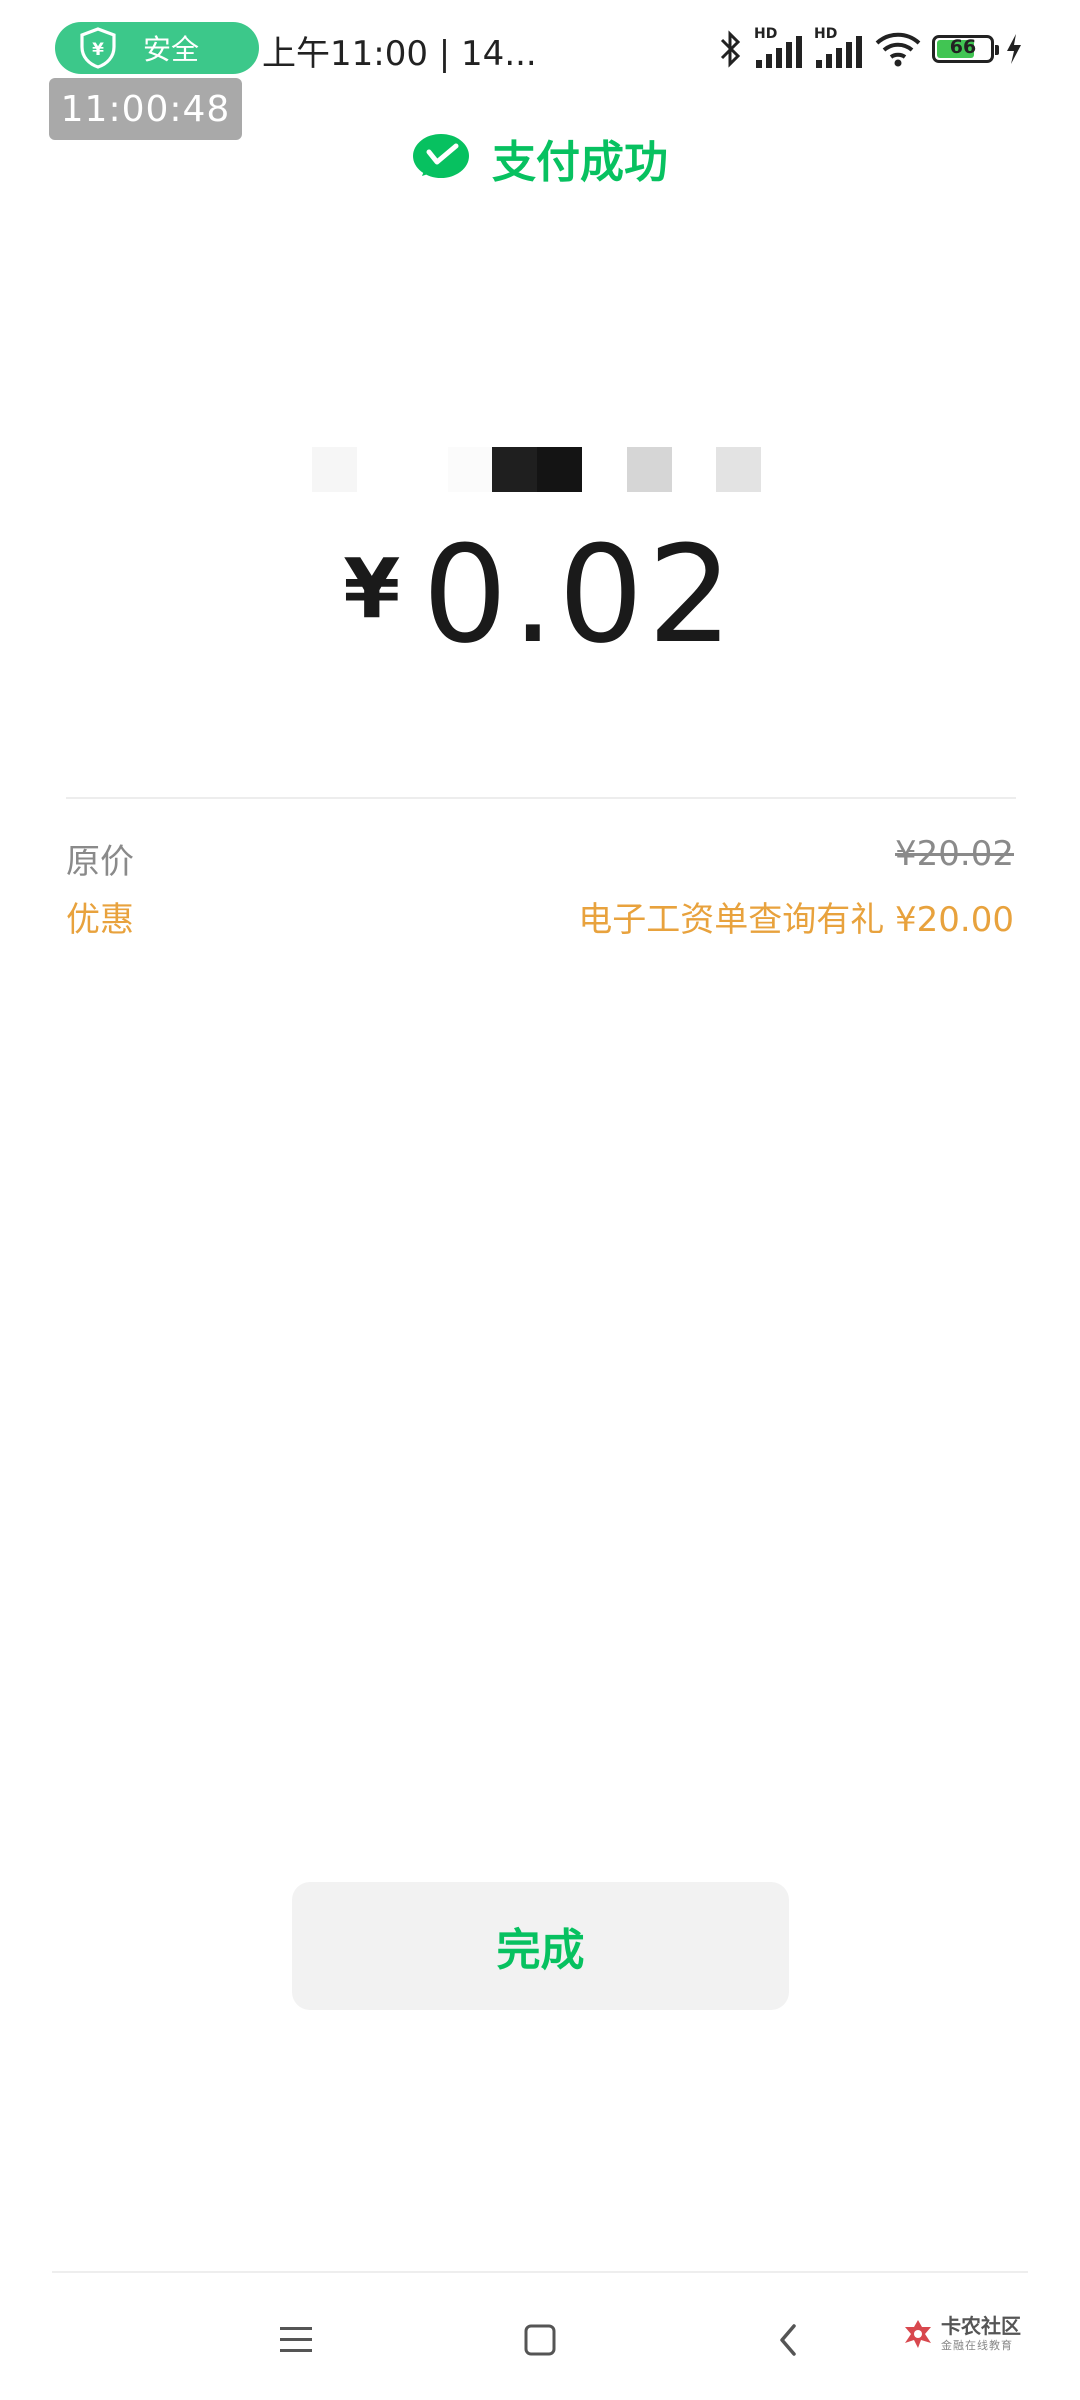  What do you see at coordinates (441, 156) in the screenshot?
I see `wechat-pay-icon` at bounding box center [441, 156].